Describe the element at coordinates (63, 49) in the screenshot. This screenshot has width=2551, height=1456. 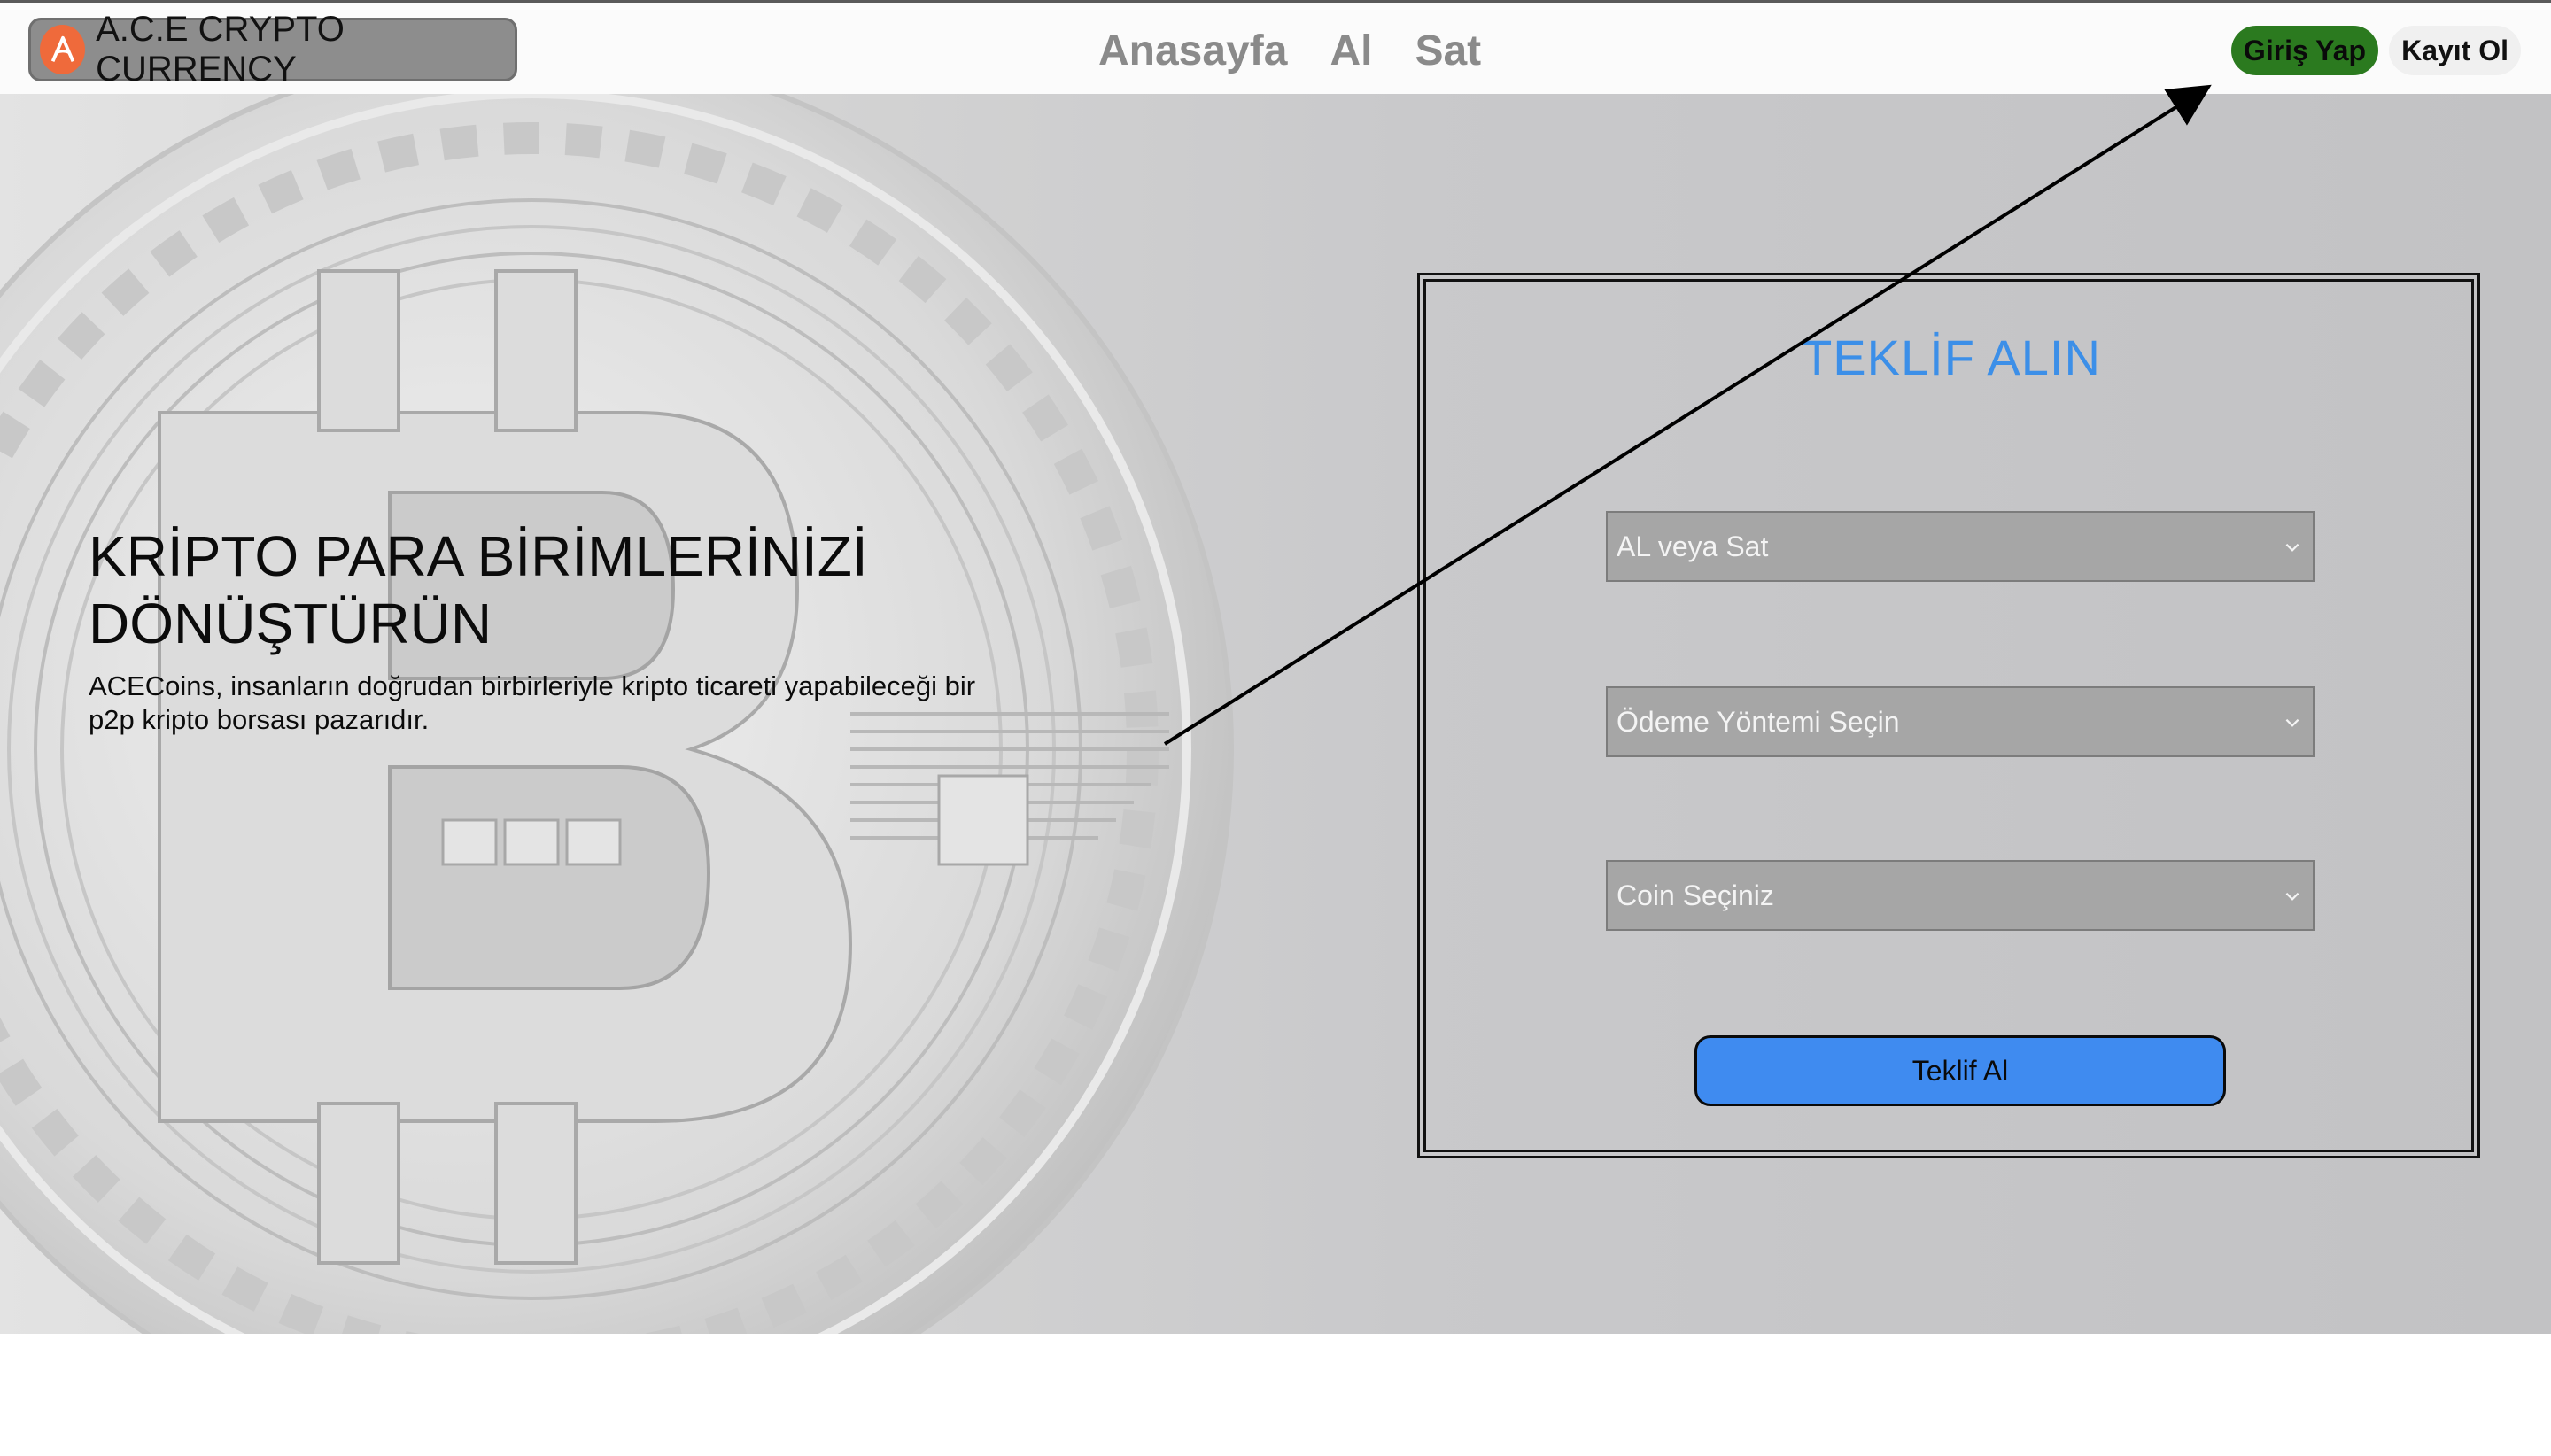
I see `ace-logo-icon` at that location.